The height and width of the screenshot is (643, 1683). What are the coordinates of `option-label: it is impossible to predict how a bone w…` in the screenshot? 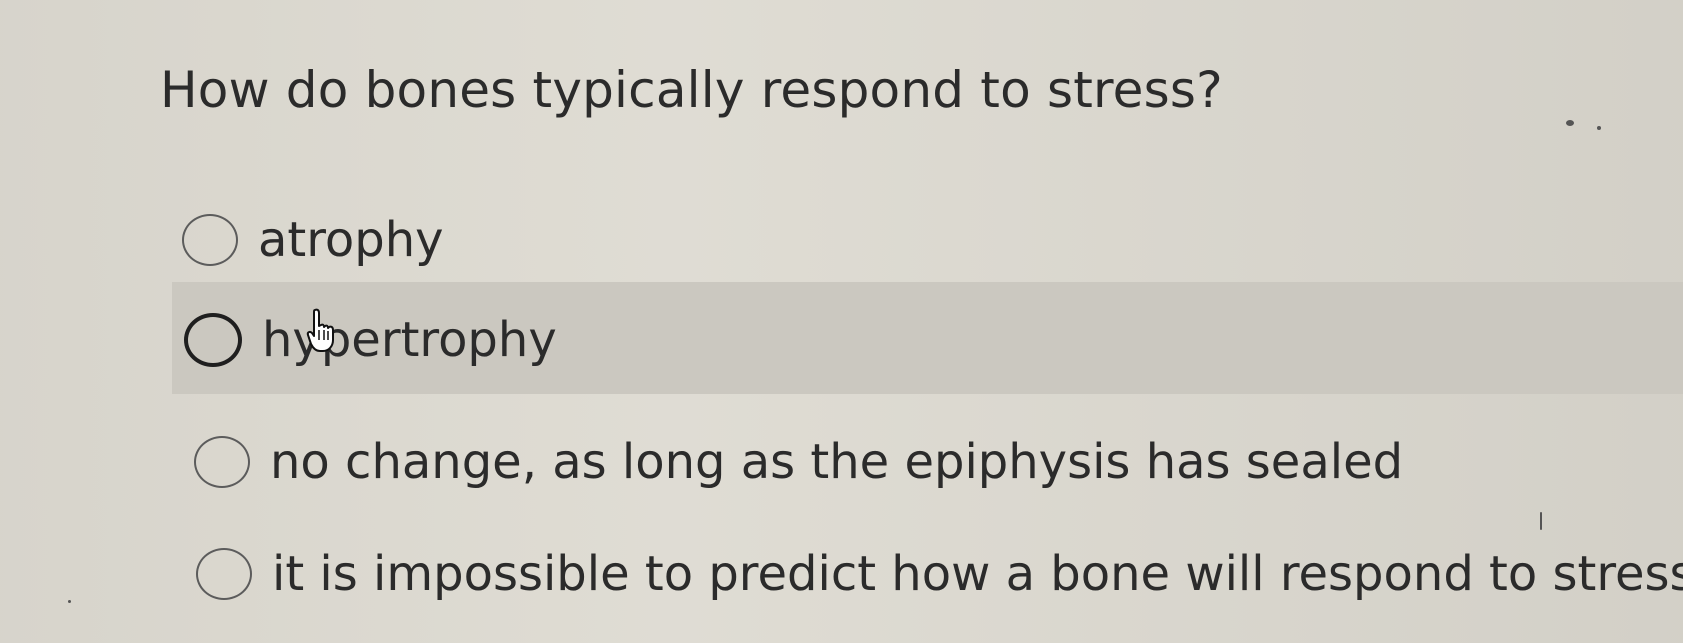 It's located at (977, 574).